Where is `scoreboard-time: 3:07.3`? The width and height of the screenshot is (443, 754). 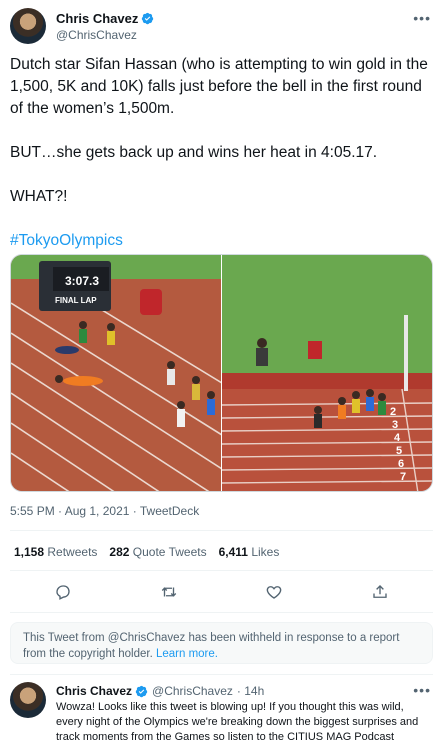
scoreboard-time: 3:07.3 is located at coordinates (82, 281).